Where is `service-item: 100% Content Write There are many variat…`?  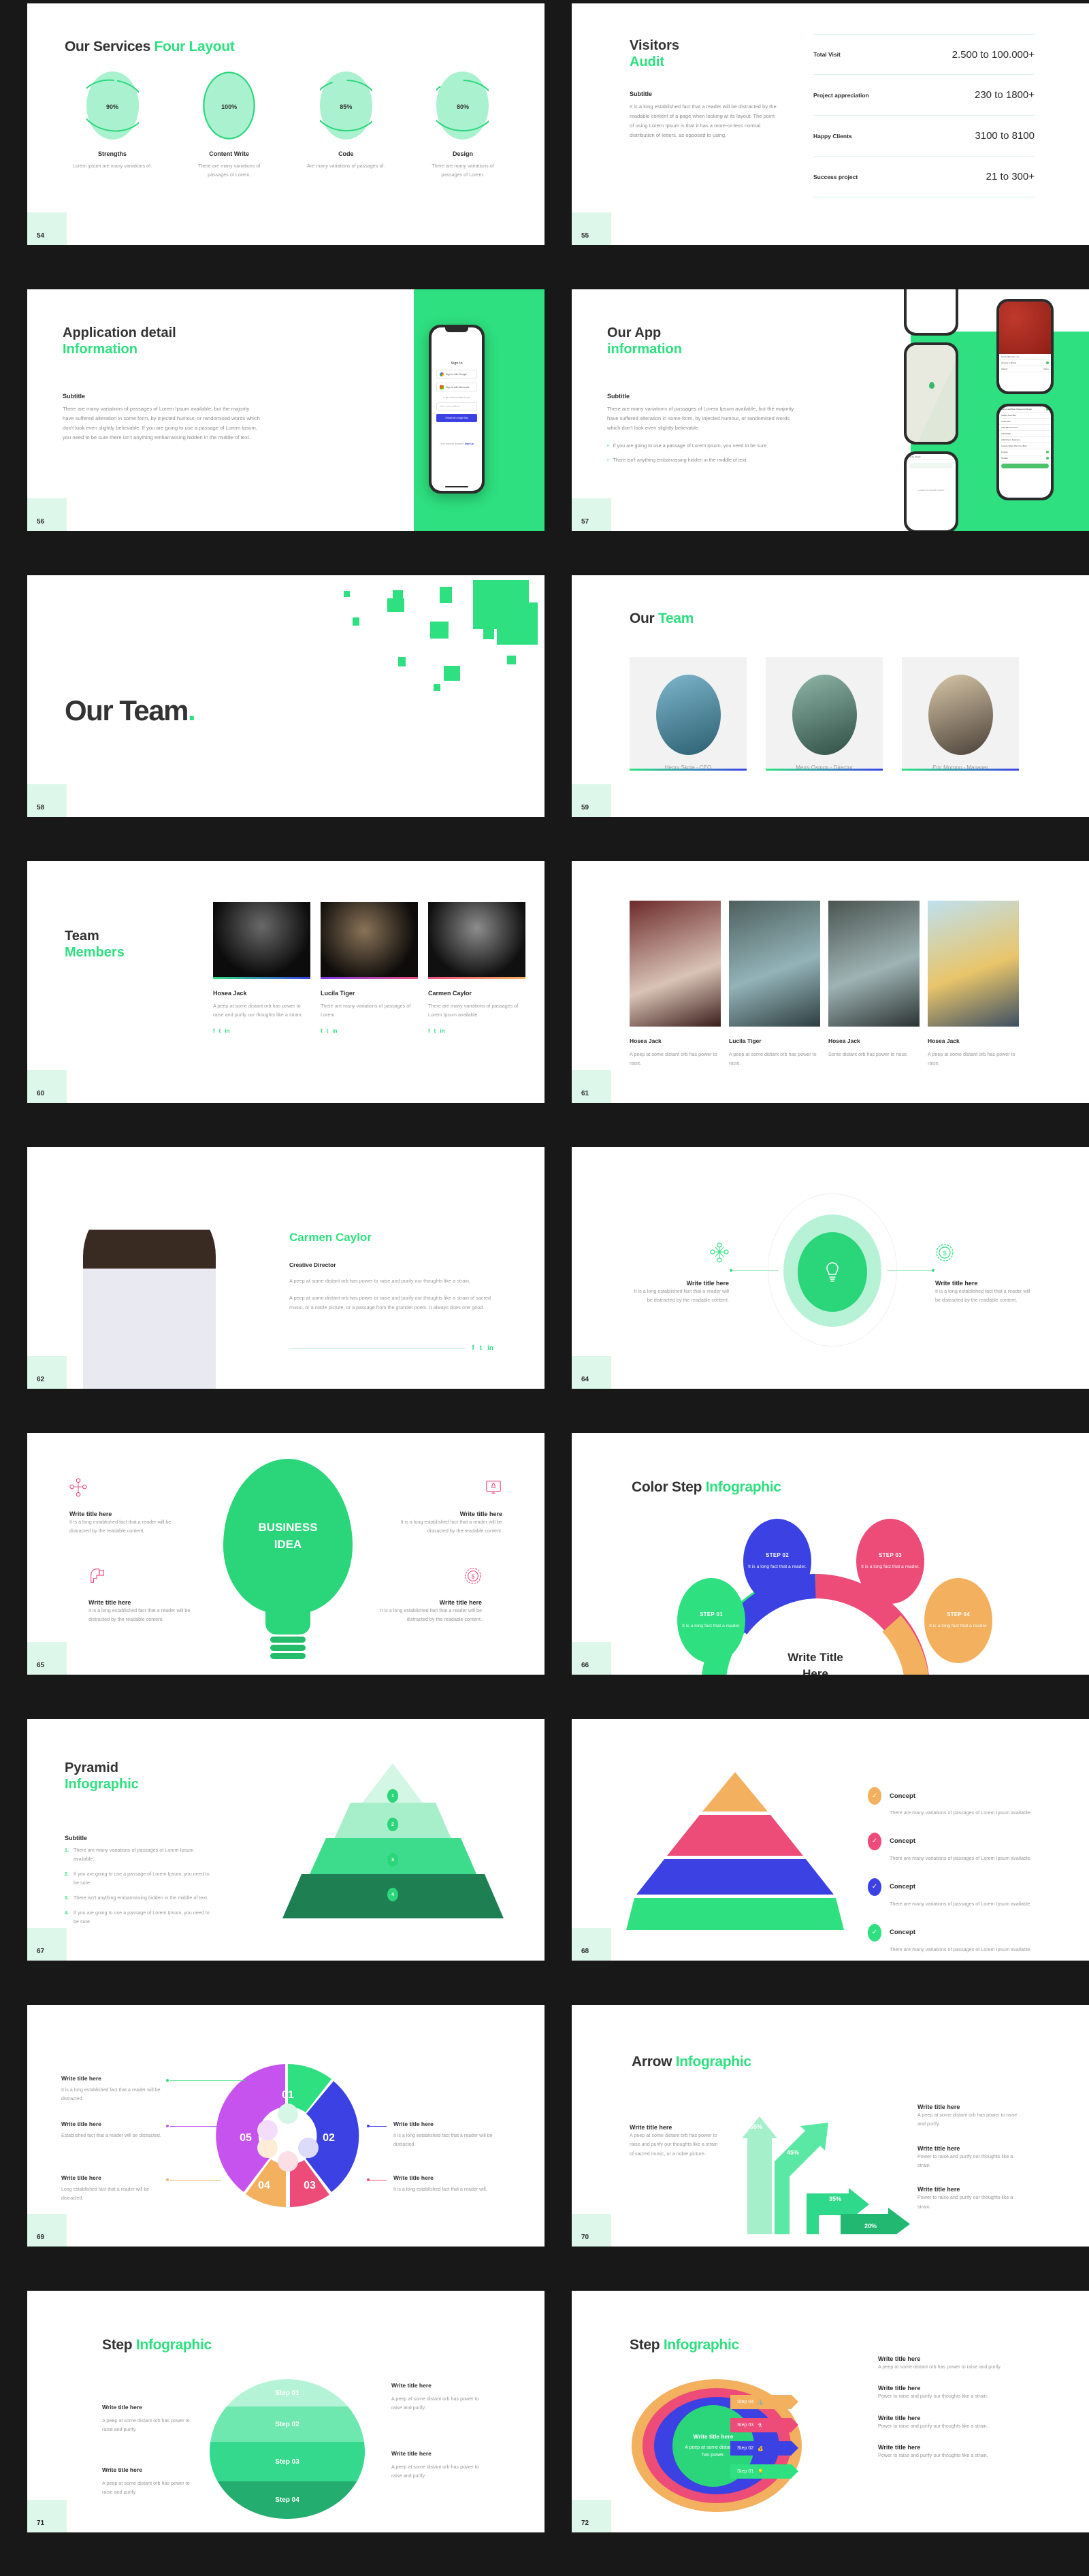
service-item: 100% Content Write There are many variat… is located at coordinates (229, 125).